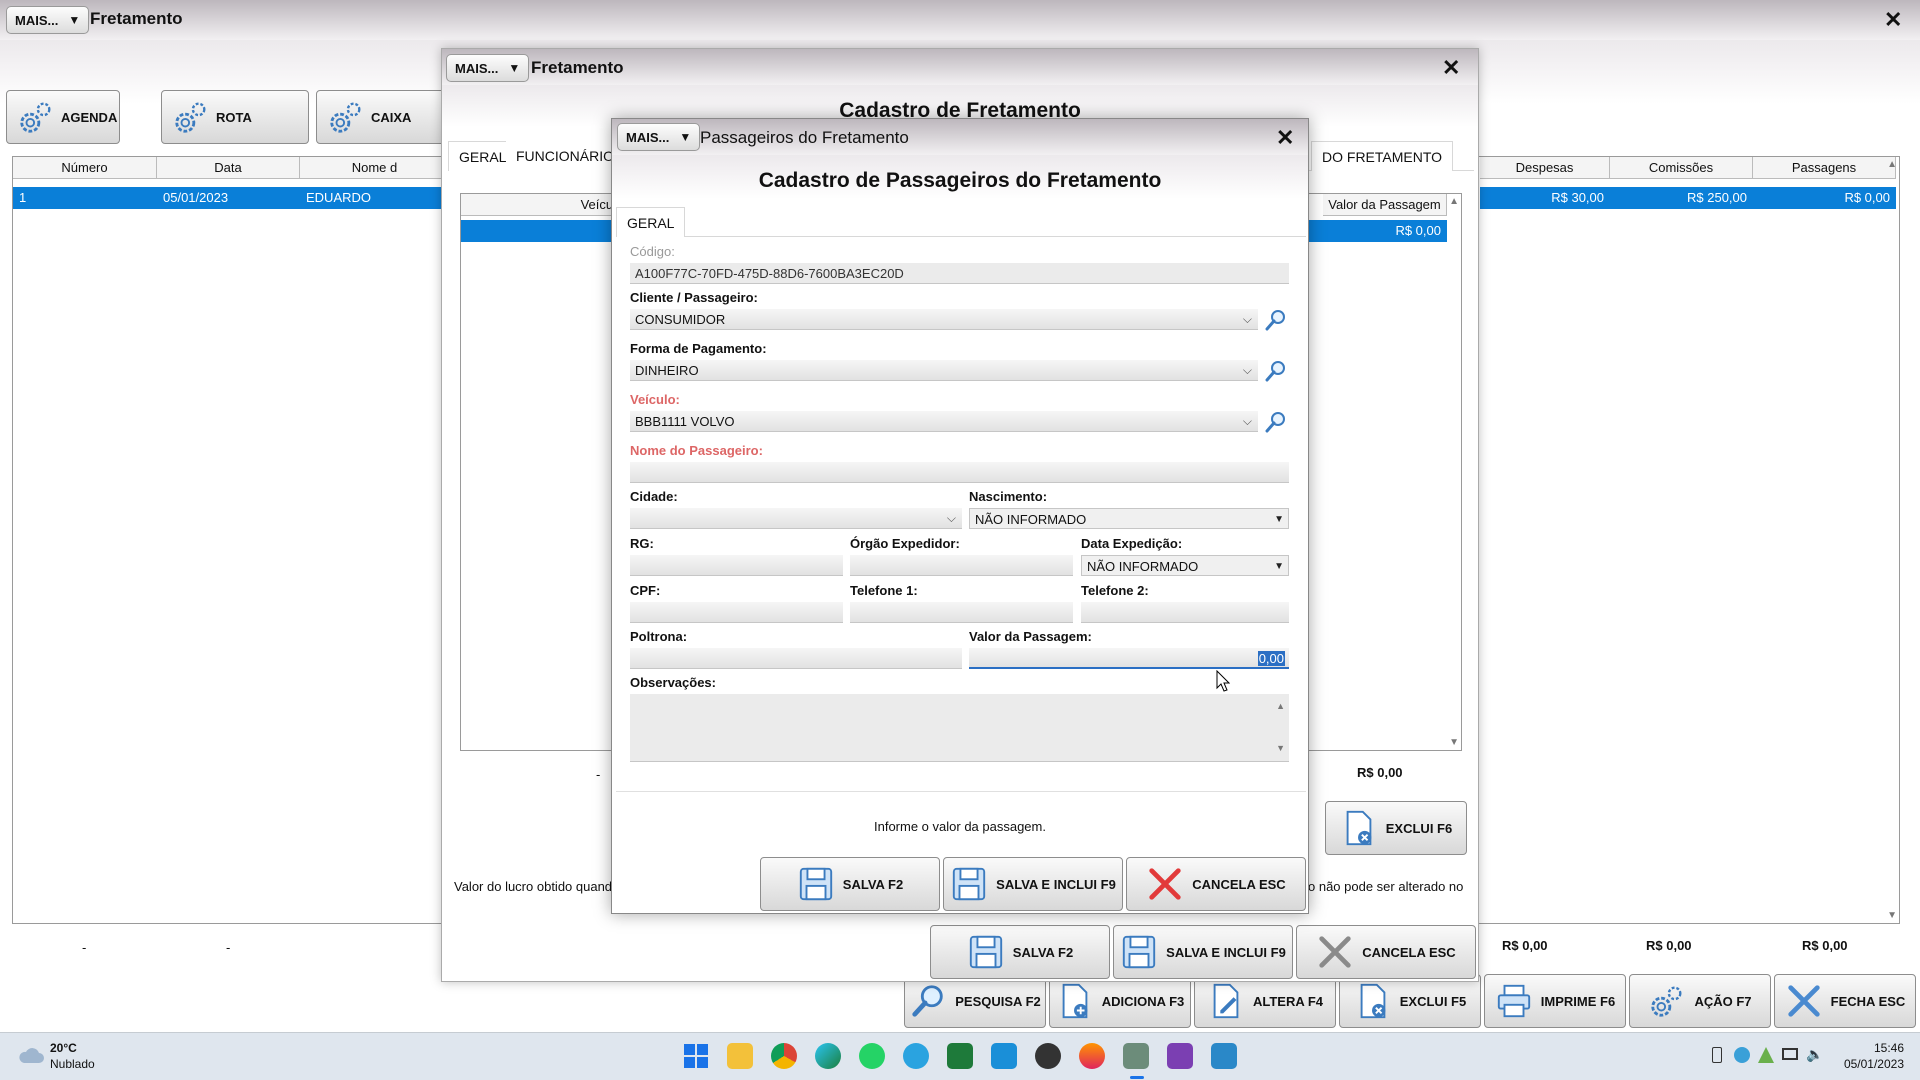  I want to click on valor-passagem-input: 0,00, so click(1129, 658).